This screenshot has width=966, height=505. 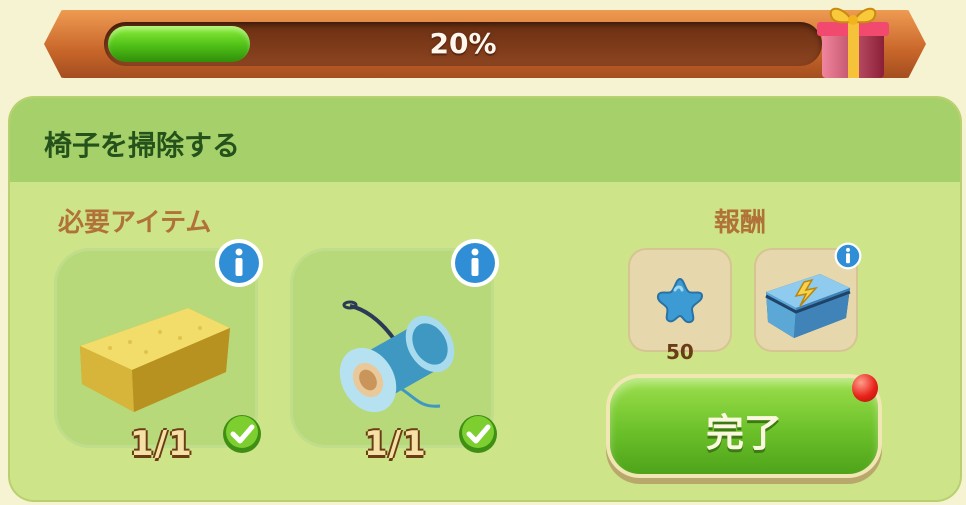 I want to click on blue-star-icon, so click(x=680, y=300).